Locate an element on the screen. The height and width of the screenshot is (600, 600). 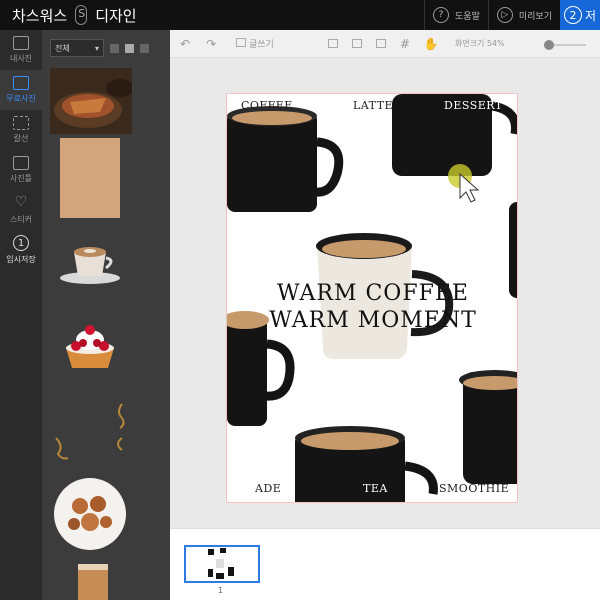
headline-line-1: WARM COFFEE is located at coordinates (372, 293).